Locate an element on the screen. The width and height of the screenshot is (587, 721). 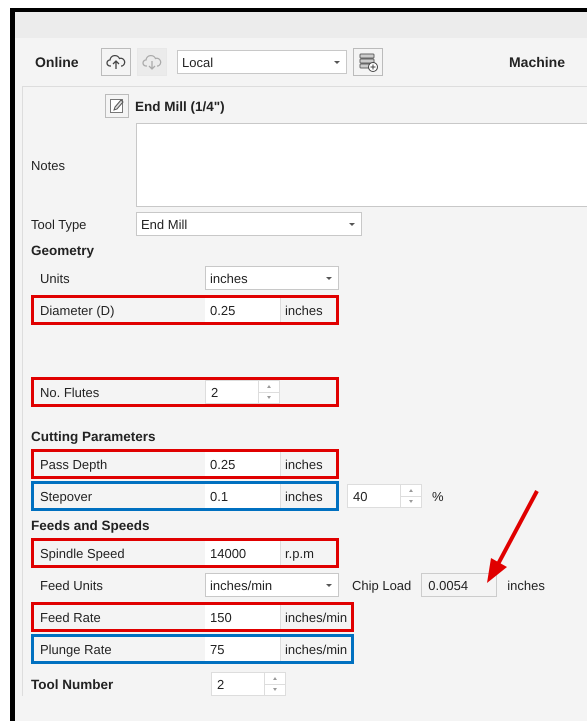
source-dropdown: Local is located at coordinates (262, 62).